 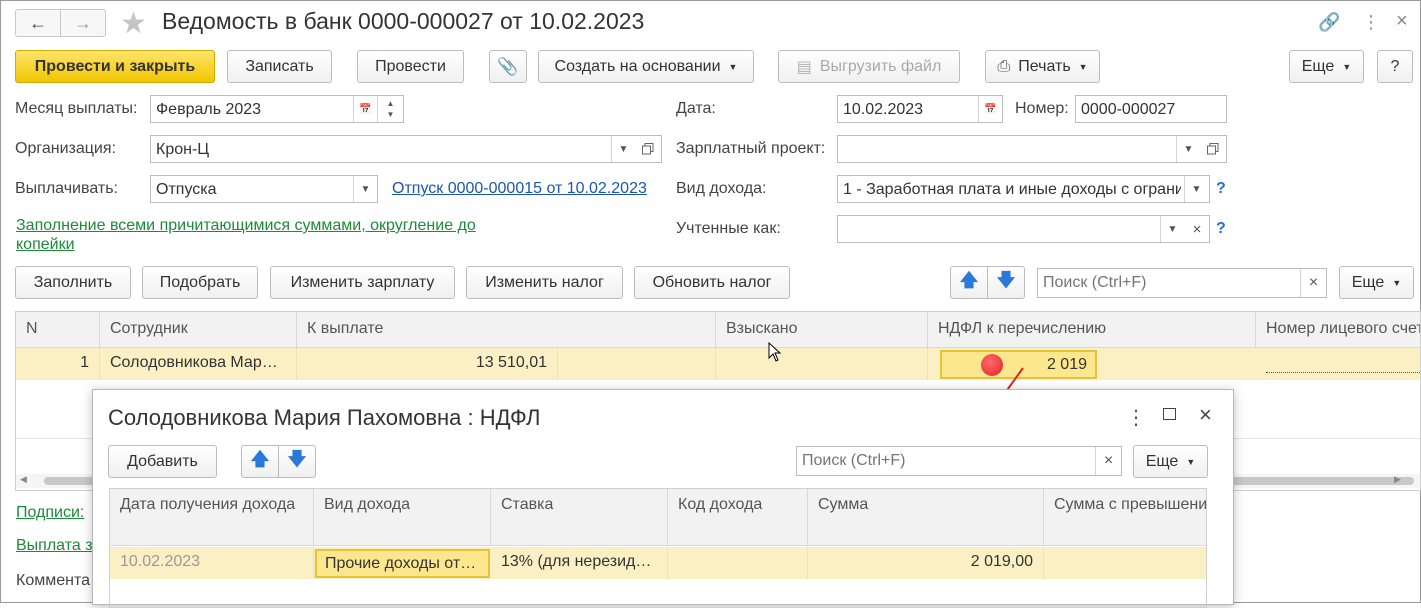 I want to click on row-rate: 13% (для нерезидентов), so click(x=579, y=563).